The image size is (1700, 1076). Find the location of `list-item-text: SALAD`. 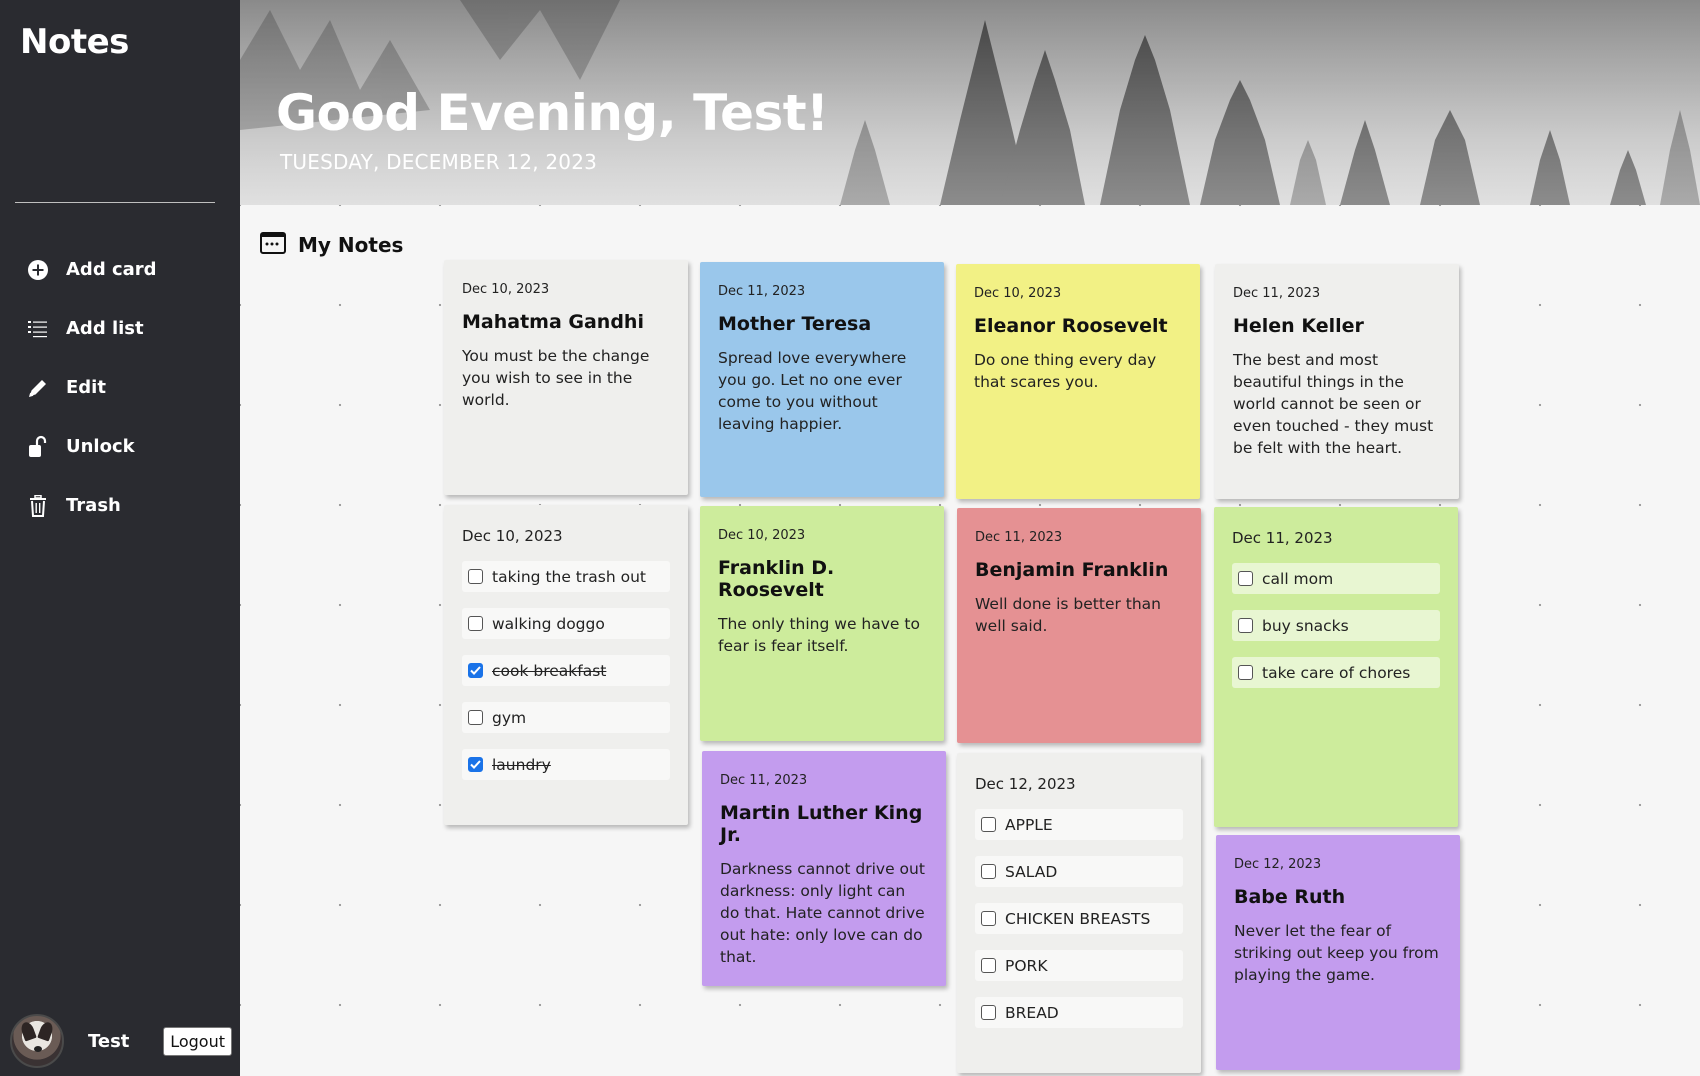

list-item-text: SALAD is located at coordinates (1031, 871).